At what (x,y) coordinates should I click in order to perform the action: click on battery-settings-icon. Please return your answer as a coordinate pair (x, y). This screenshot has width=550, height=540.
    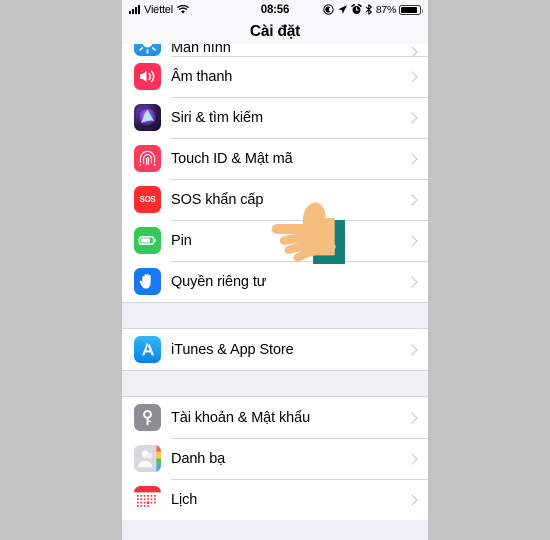
    Looking at the image, I should click on (147, 240).